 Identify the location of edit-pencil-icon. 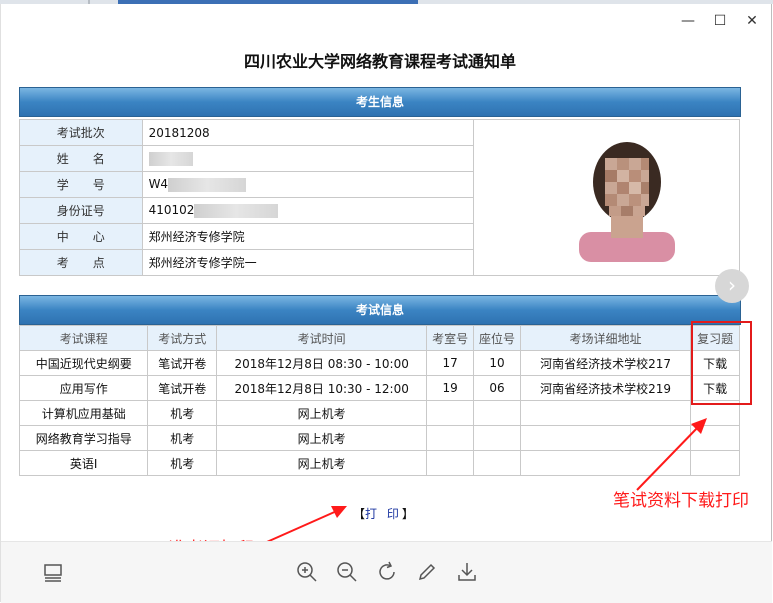
(427, 572).